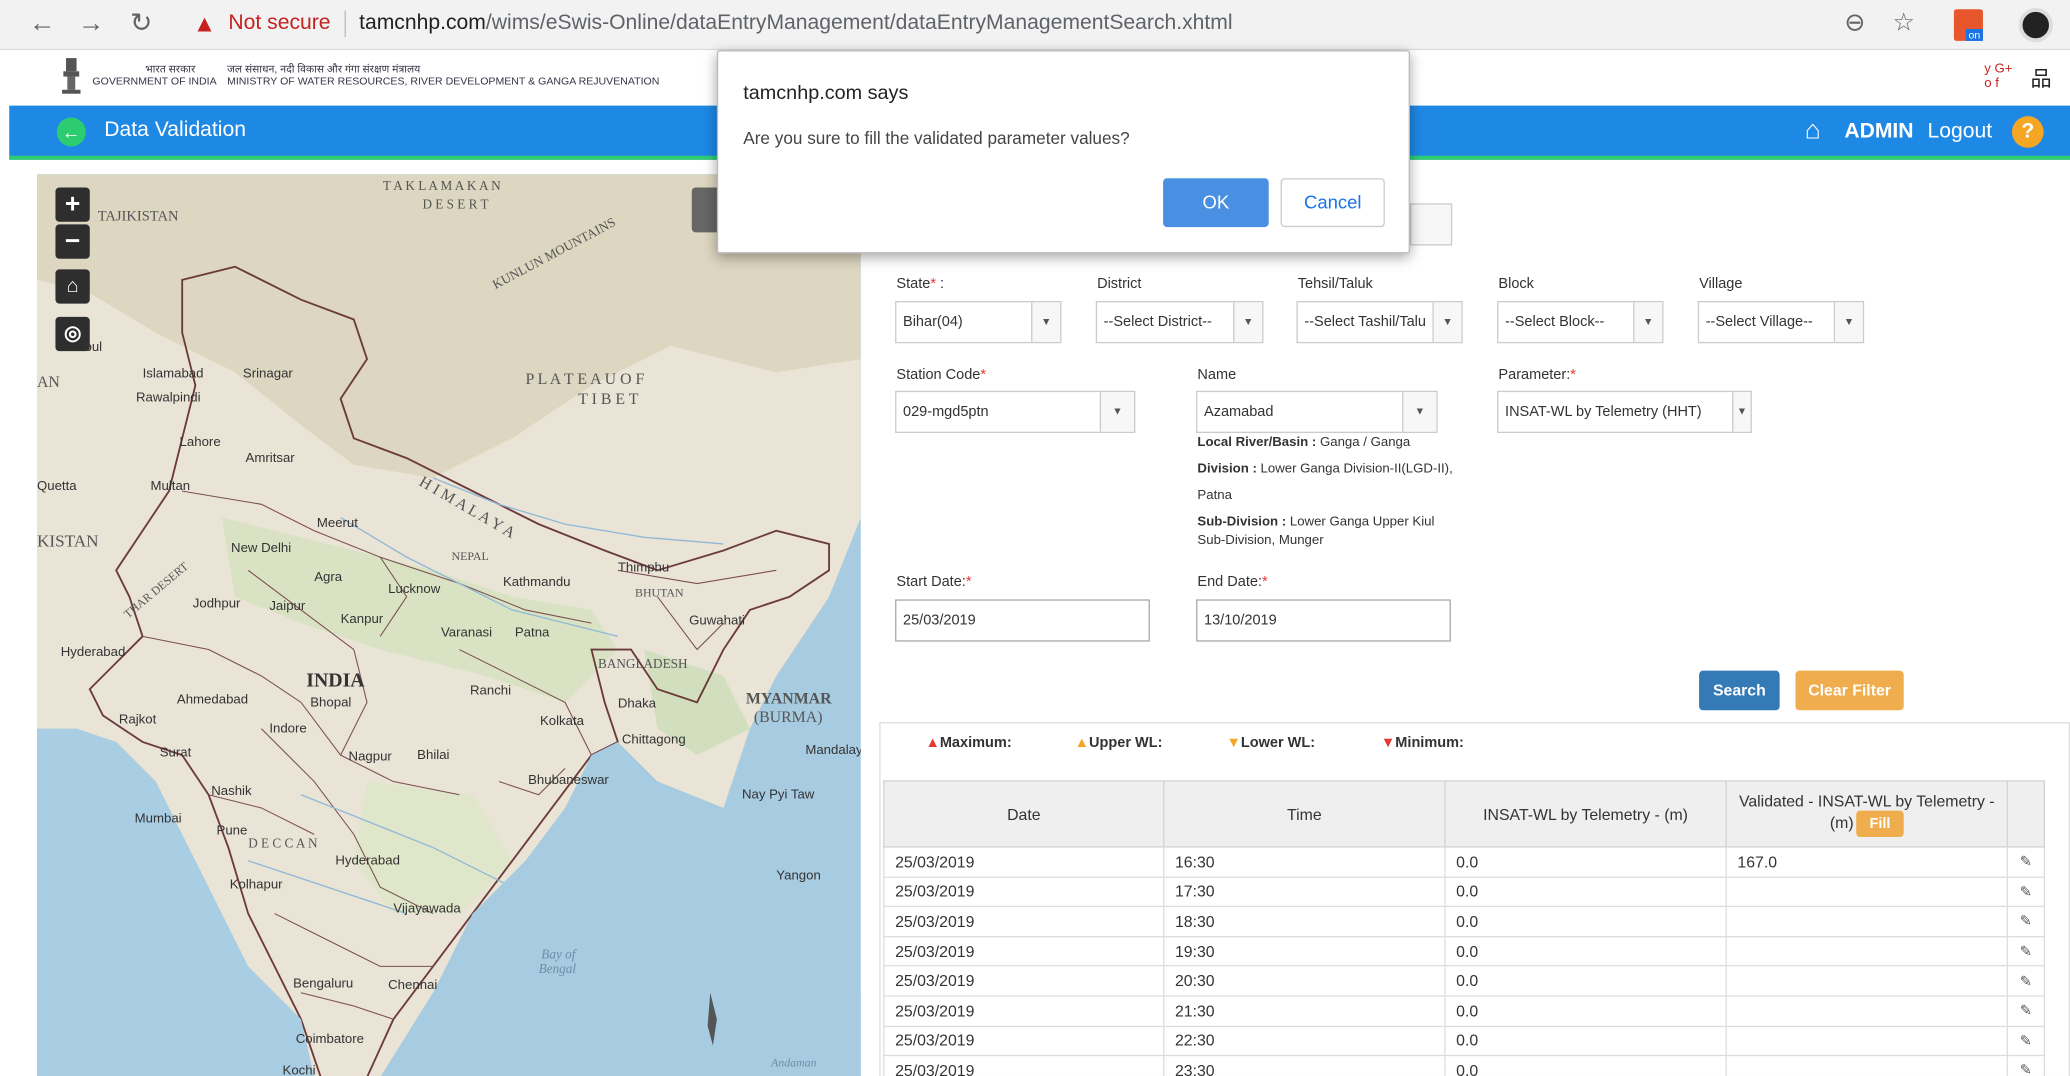 The image size is (2070, 1076). Describe the element at coordinates (1126, 743) in the screenshot. I see `legend-upper-label: Upper WL:` at that location.